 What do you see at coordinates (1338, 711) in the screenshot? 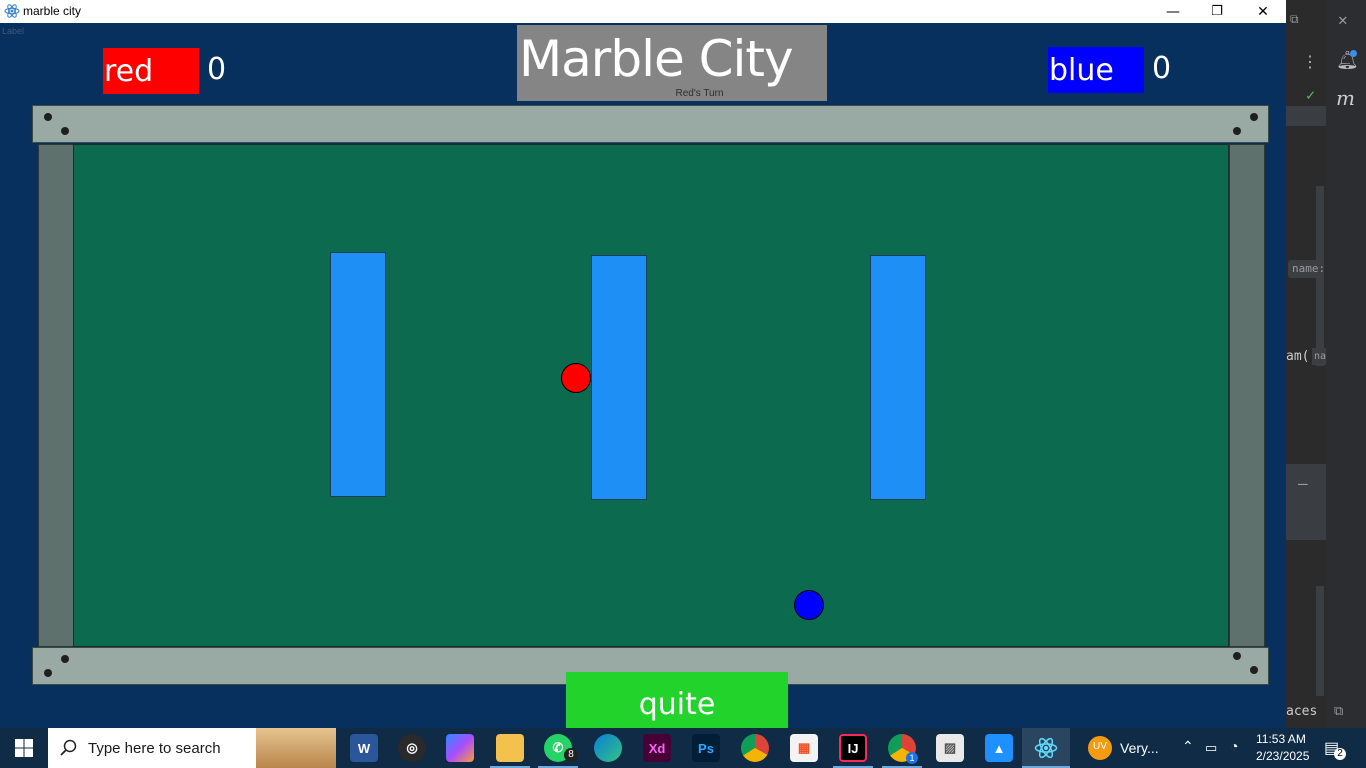
I see `ide-popout-icon: ⧉` at bounding box center [1338, 711].